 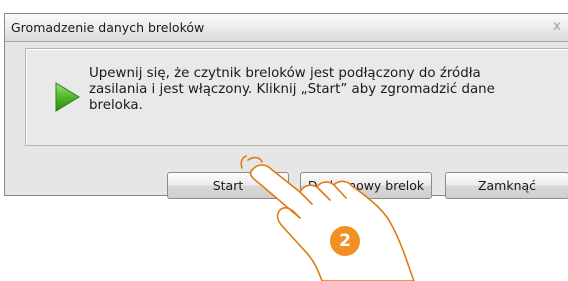 I want to click on pointing-hand-icon, so click(x=327, y=218).